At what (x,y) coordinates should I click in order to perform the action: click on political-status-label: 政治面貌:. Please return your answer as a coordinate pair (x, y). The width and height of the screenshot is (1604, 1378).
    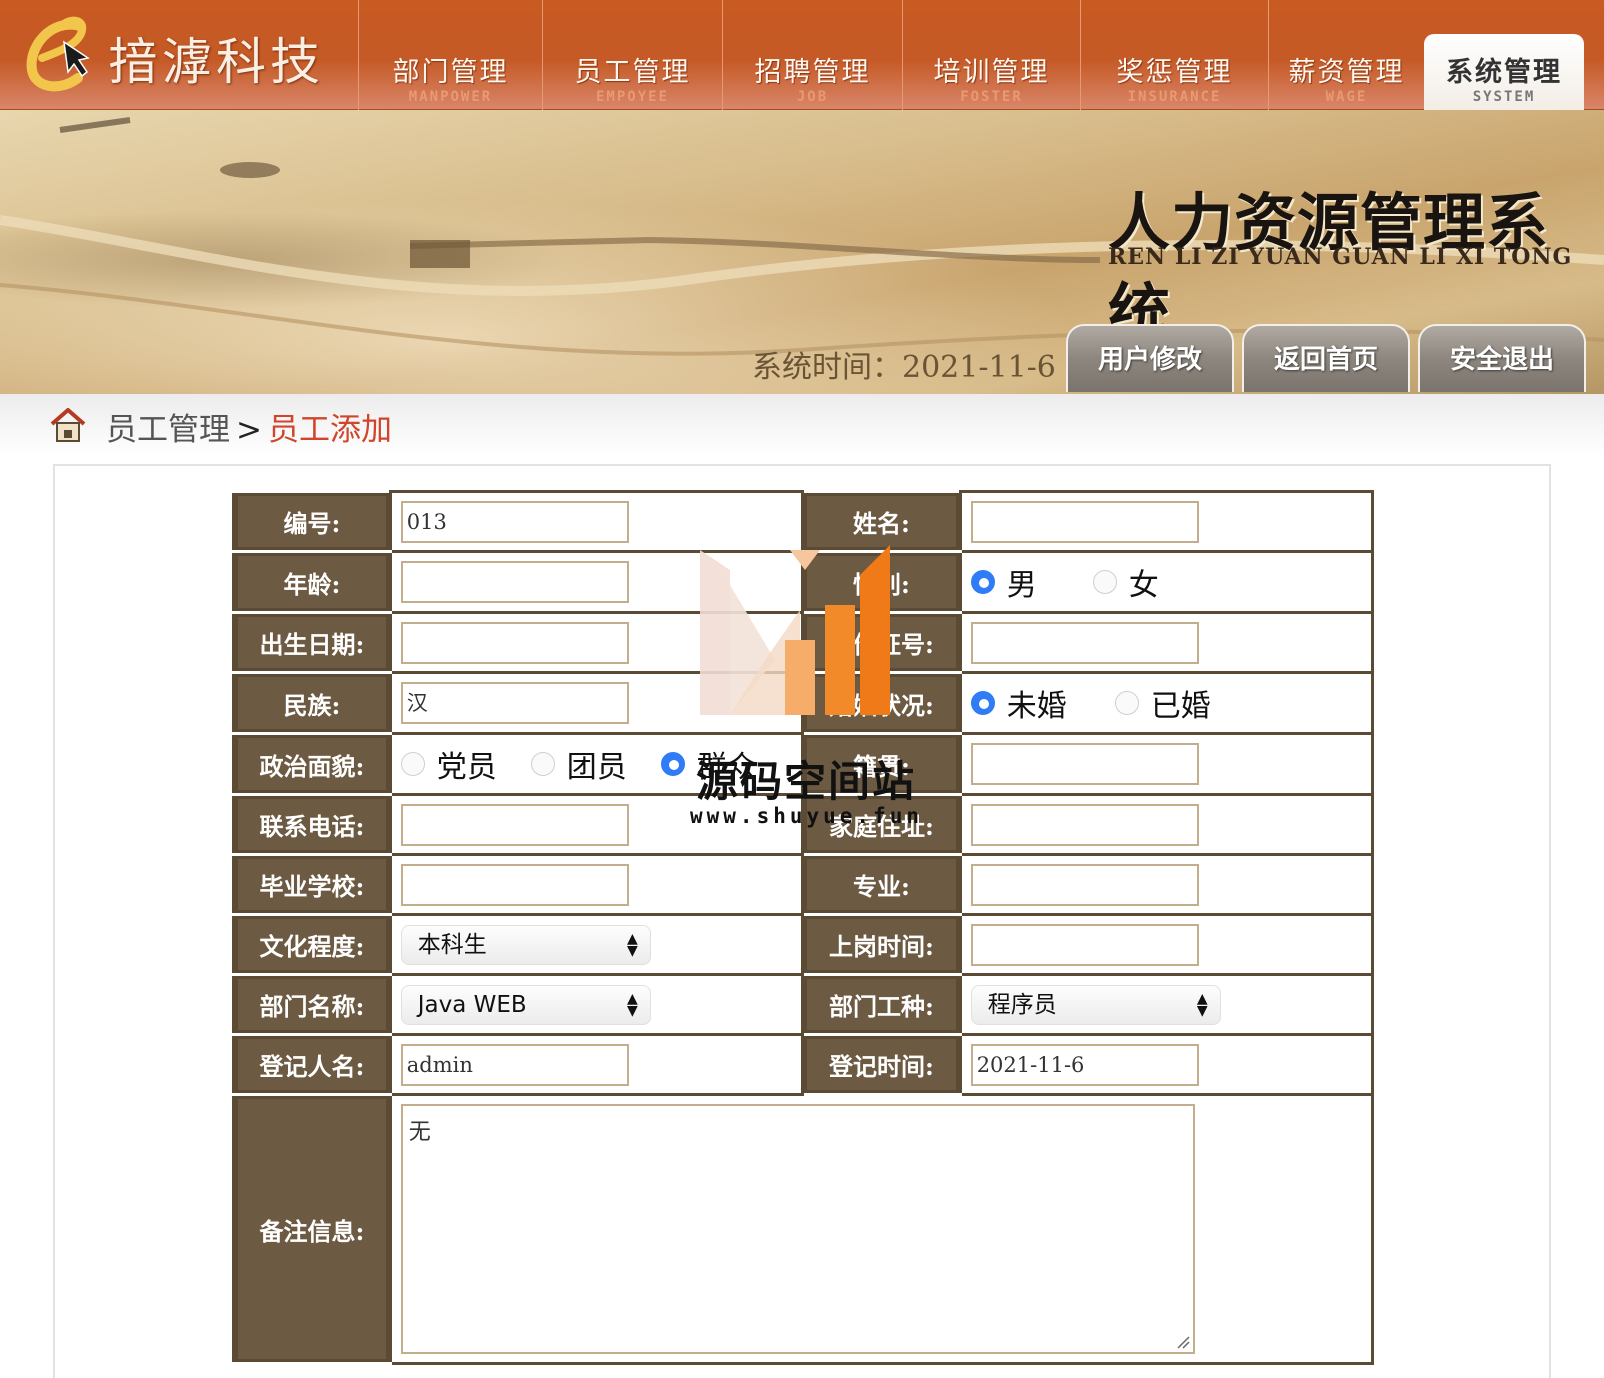
    Looking at the image, I should click on (312, 764).